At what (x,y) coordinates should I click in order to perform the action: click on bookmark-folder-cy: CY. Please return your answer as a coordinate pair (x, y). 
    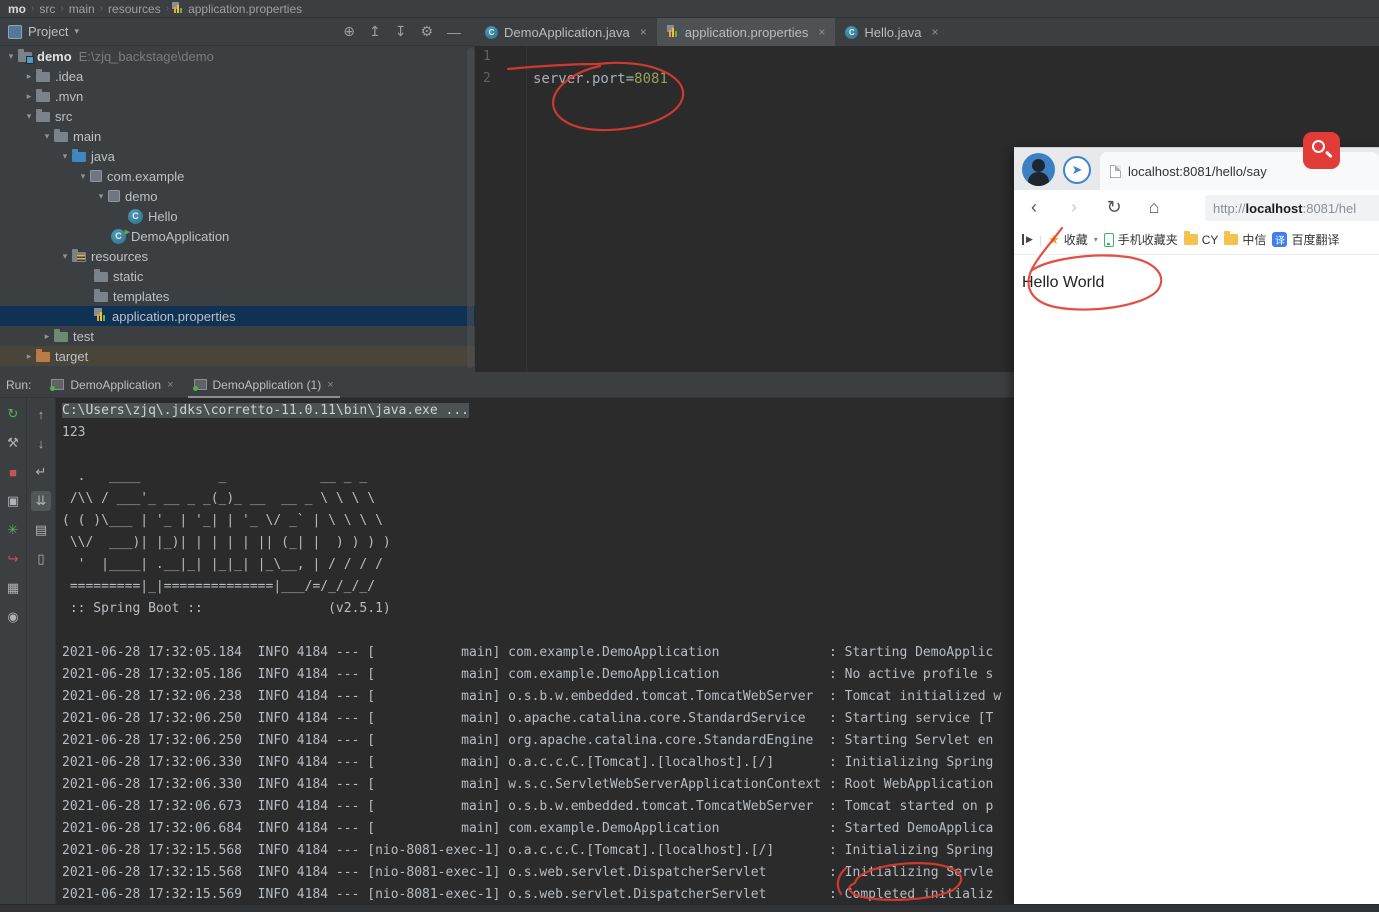
    Looking at the image, I should click on (1200, 239).